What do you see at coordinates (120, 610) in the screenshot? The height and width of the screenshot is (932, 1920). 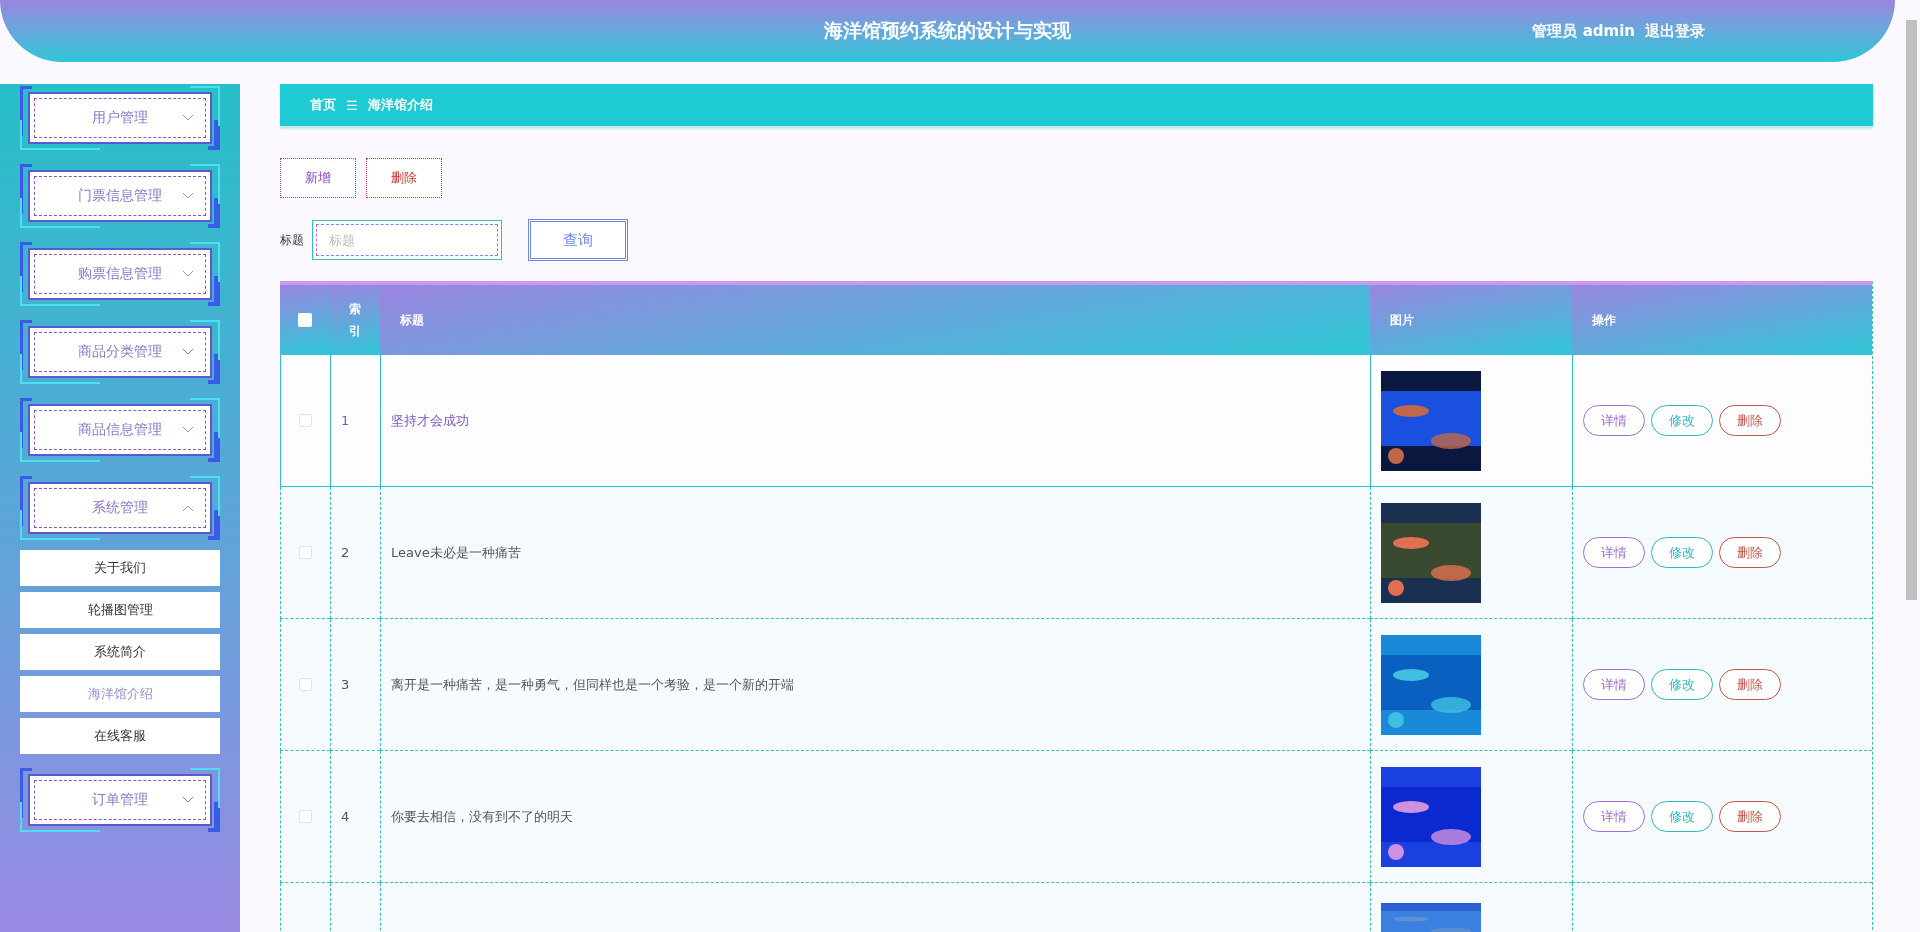 I see `submenu-item: 轮播图管理` at bounding box center [120, 610].